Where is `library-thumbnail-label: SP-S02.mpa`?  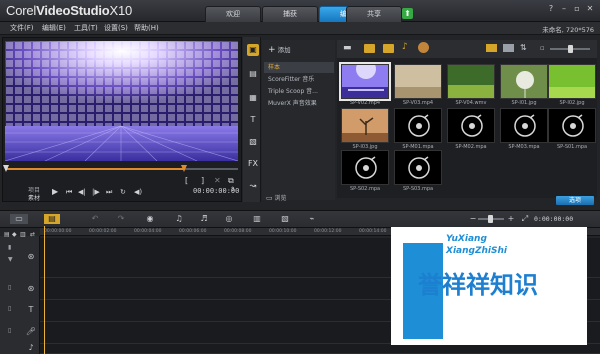
library-thumbnail-label: SP-S02.mpa is located at coordinates (365, 189).